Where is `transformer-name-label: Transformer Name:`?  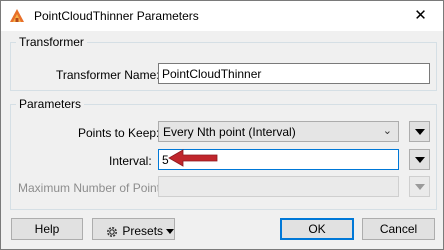 transformer-name-label: Transformer Name: is located at coordinates (108, 75).